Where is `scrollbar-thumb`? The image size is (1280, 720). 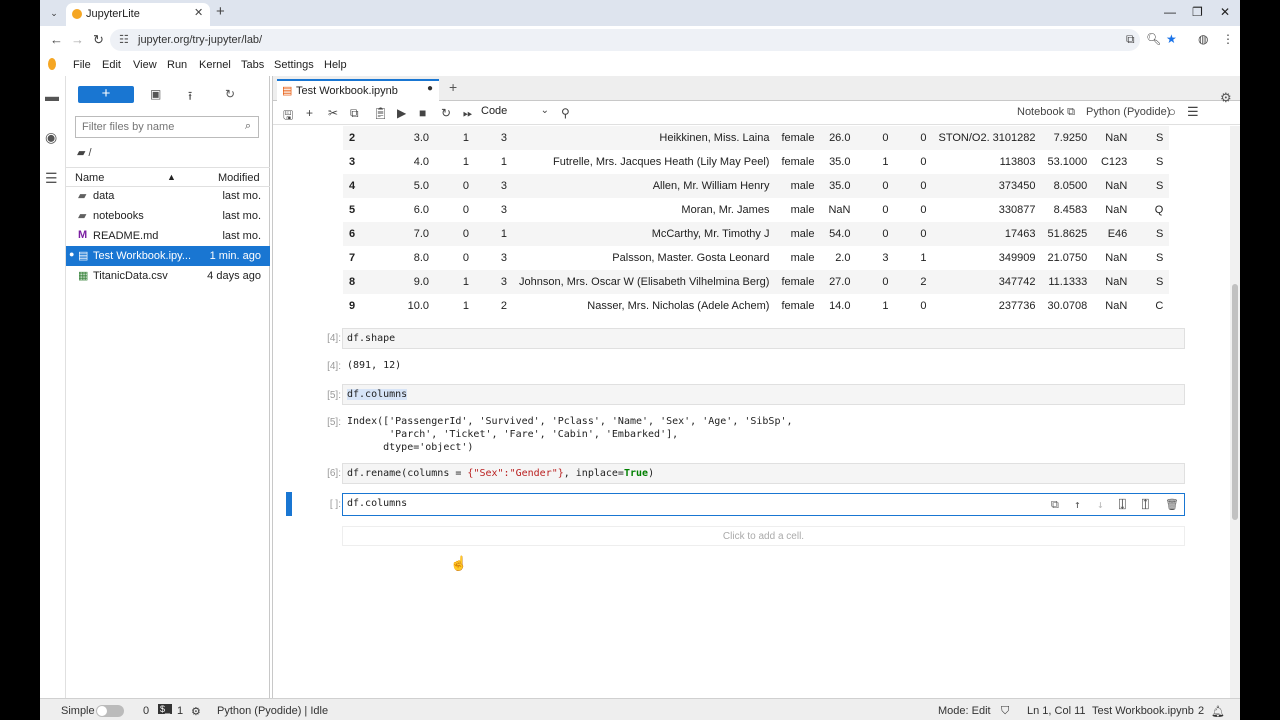
scrollbar-thumb is located at coordinates (1235, 402).